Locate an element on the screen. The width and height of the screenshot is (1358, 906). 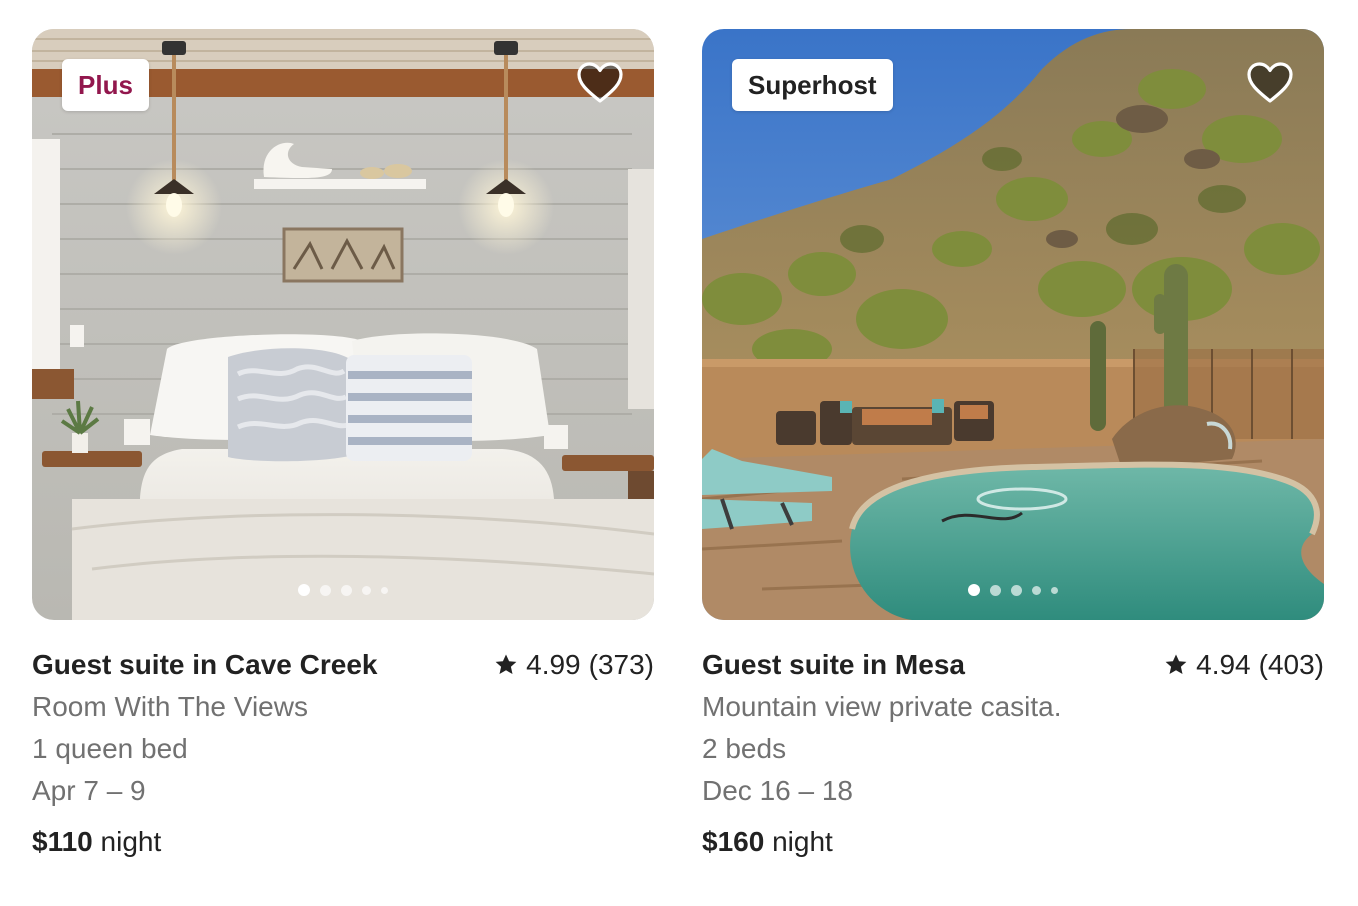
review-count: (403) is located at coordinates (1291, 664).